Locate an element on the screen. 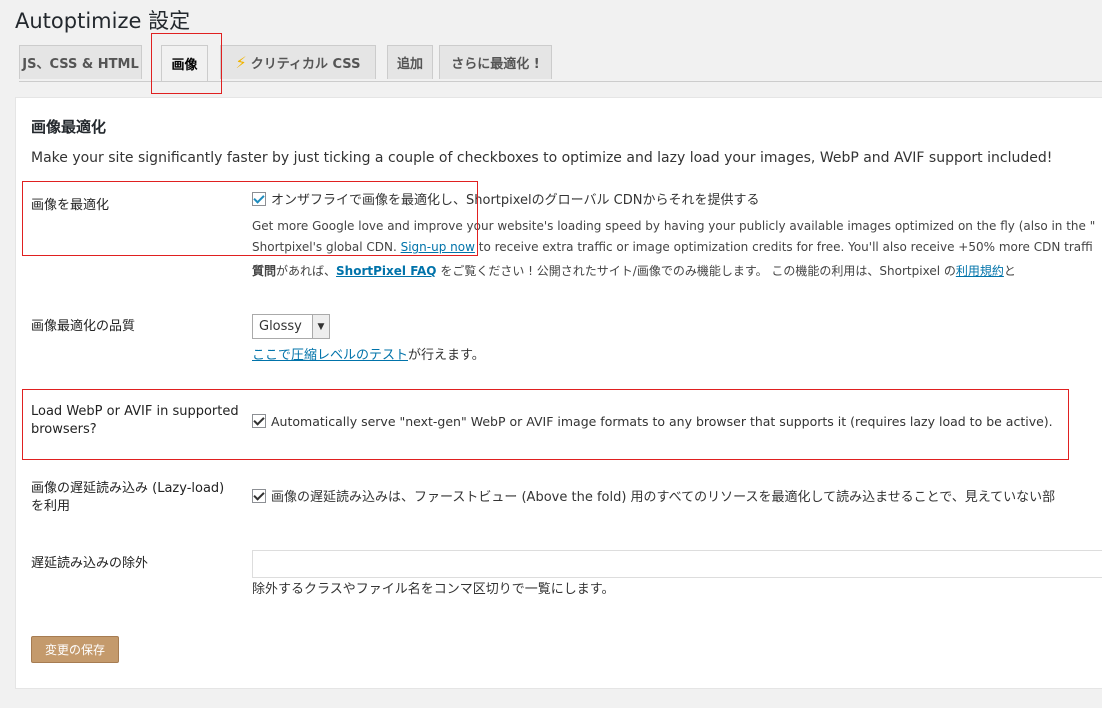  lightning-bolt-icon: ⚡ is located at coordinates (241, 62).